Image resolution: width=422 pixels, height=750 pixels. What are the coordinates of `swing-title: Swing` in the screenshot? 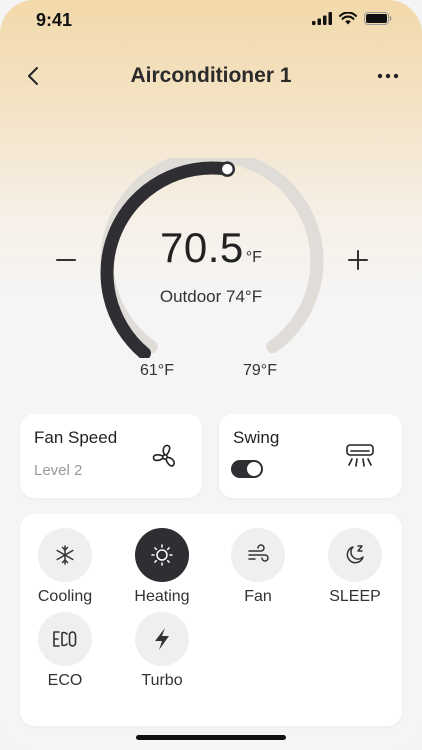 It's located at (256, 437).